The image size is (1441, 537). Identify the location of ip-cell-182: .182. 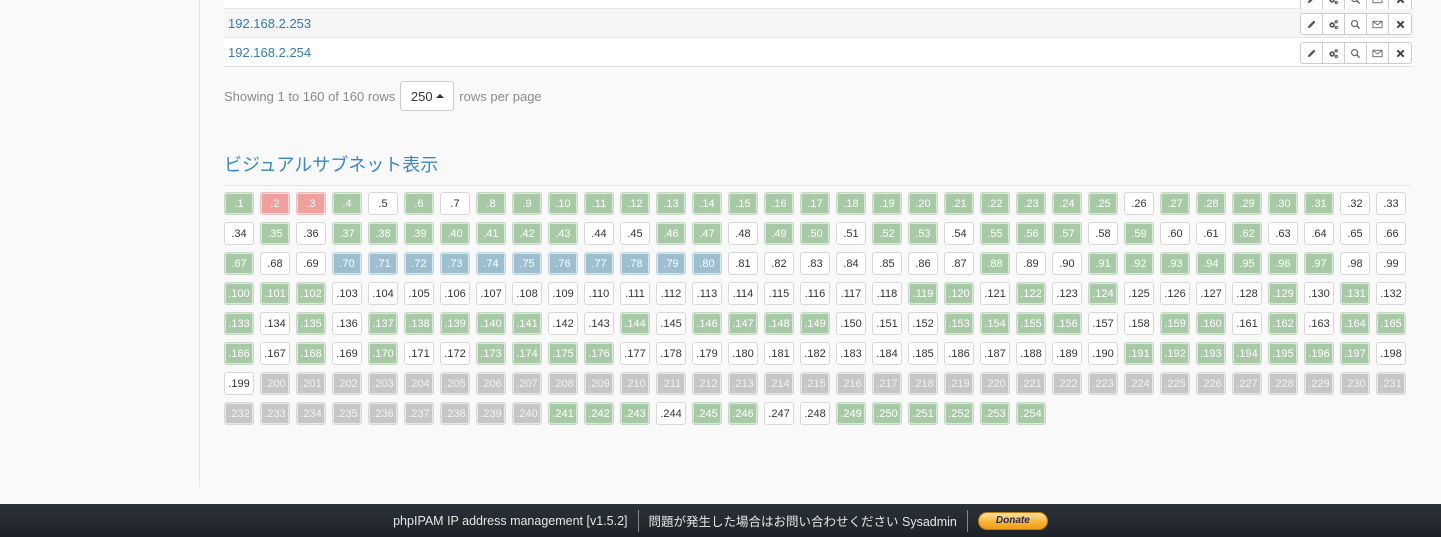
(815, 353).